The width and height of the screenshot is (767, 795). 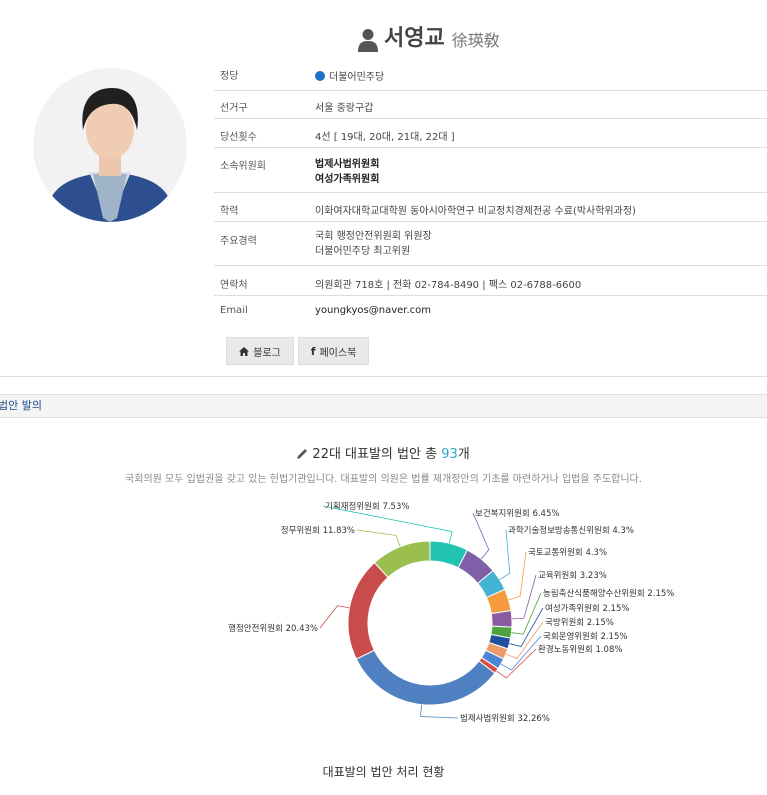 I want to click on chart-title-prefix: 22대 대표발의 법안 총, so click(x=377, y=454).